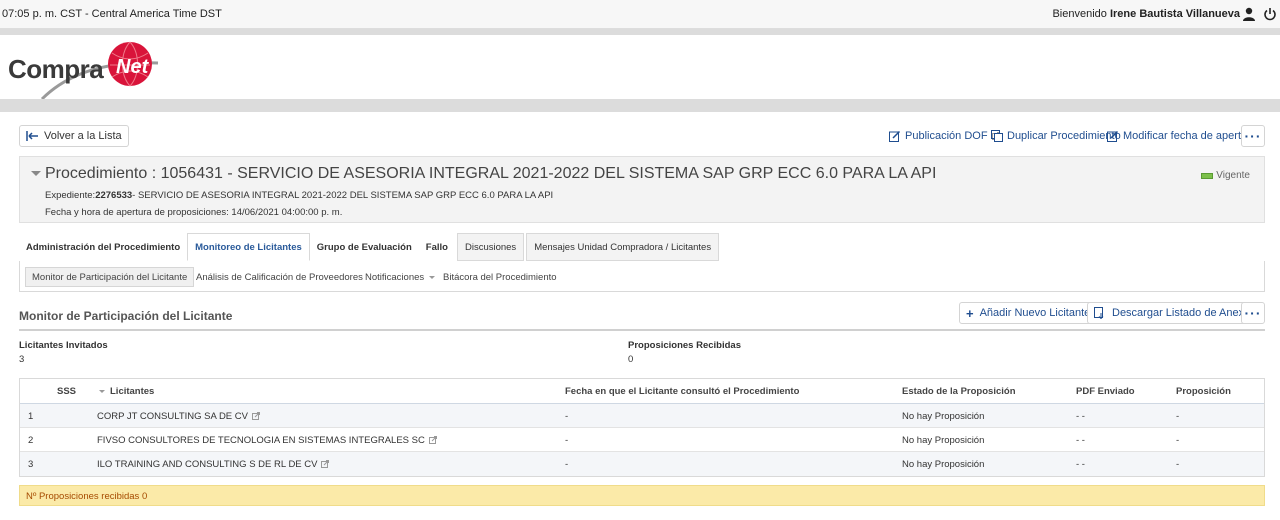  What do you see at coordinates (114, 195) in the screenshot?
I see `expediente-number: 2276533` at bounding box center [114, 195].